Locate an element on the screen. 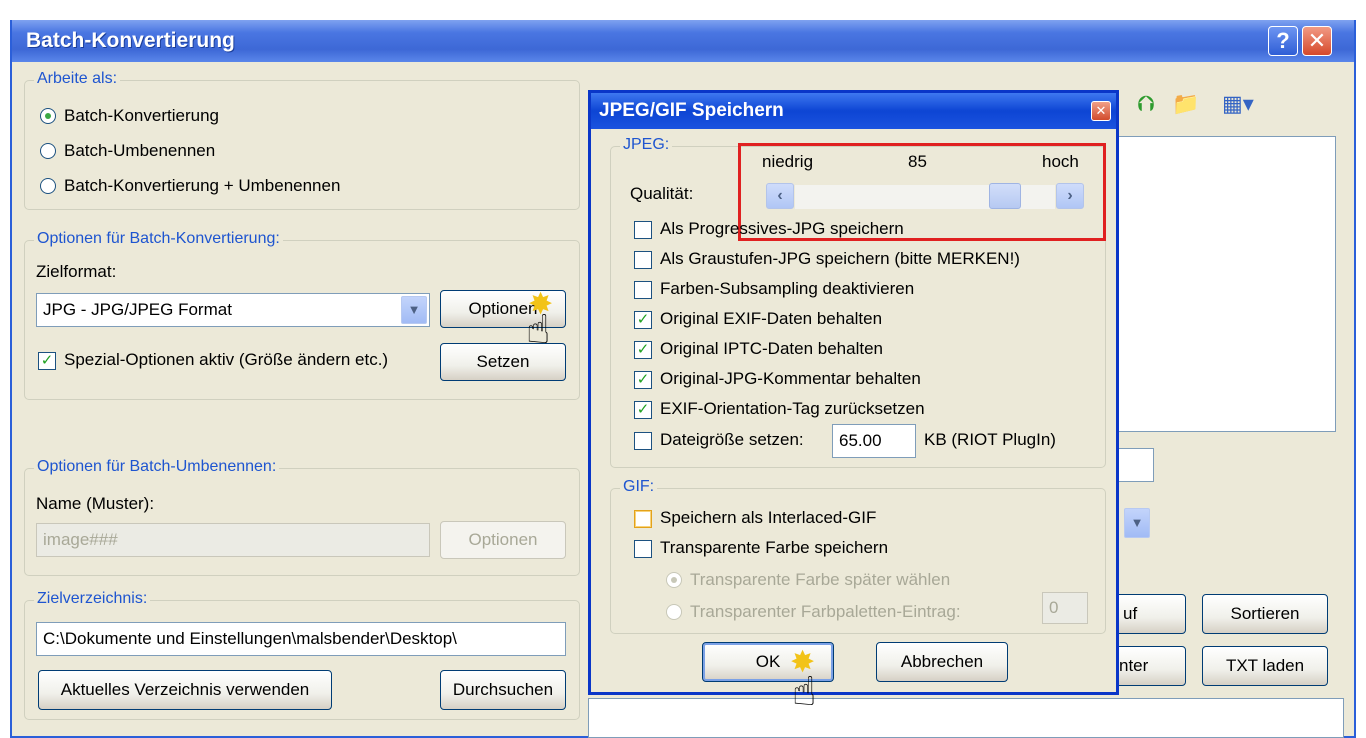 The width and height of the screenshot is (1366, 738). dateigroesse-input: 65.00 is located at coordinates (874, 441).